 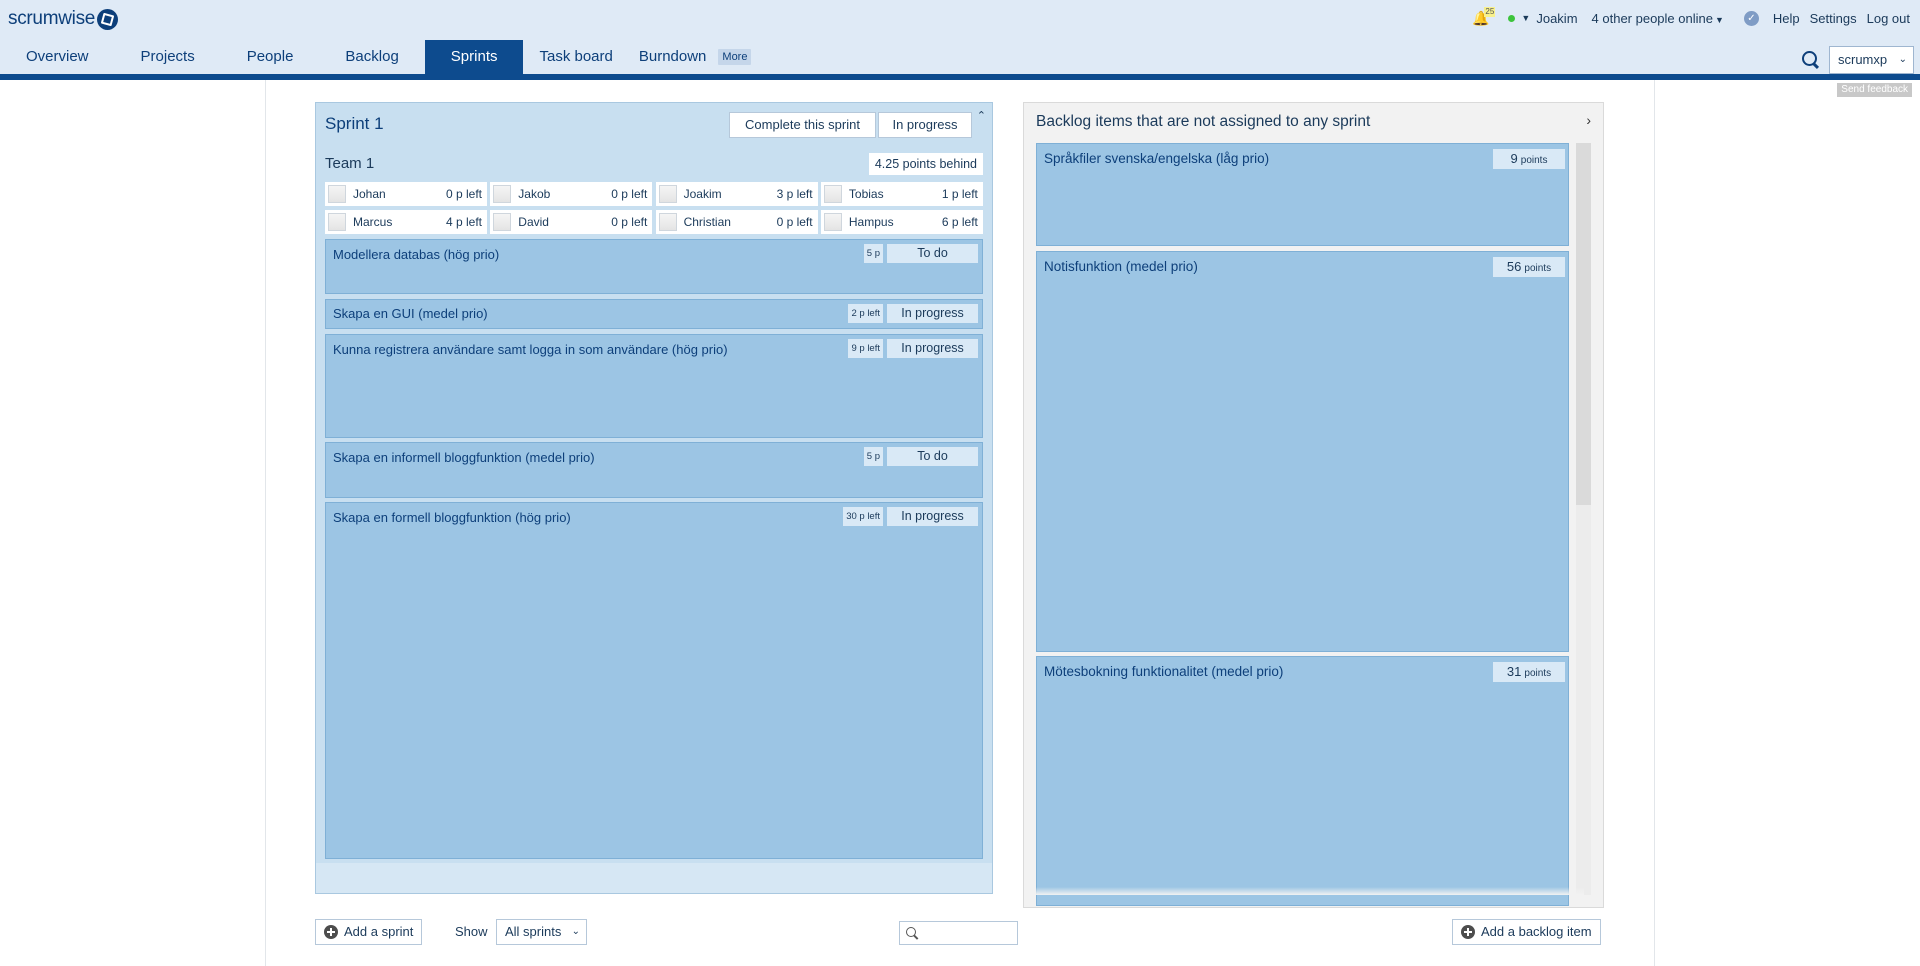 What do you see at coordinates (1514, 266) in the screenshot?
I see `points-value: 56` at bounding box center [1514, 266].